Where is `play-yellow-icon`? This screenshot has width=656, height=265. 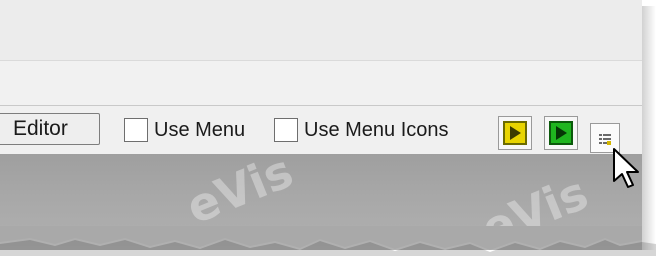 play-yellow-icon is located at coordinates (515, 133).